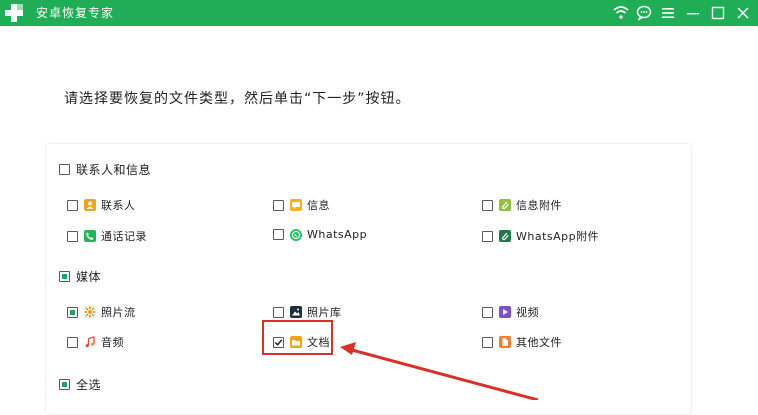 The image size is (758, 415). I want to click on whatsapp-attachments-checkbox, so click(487, 236).